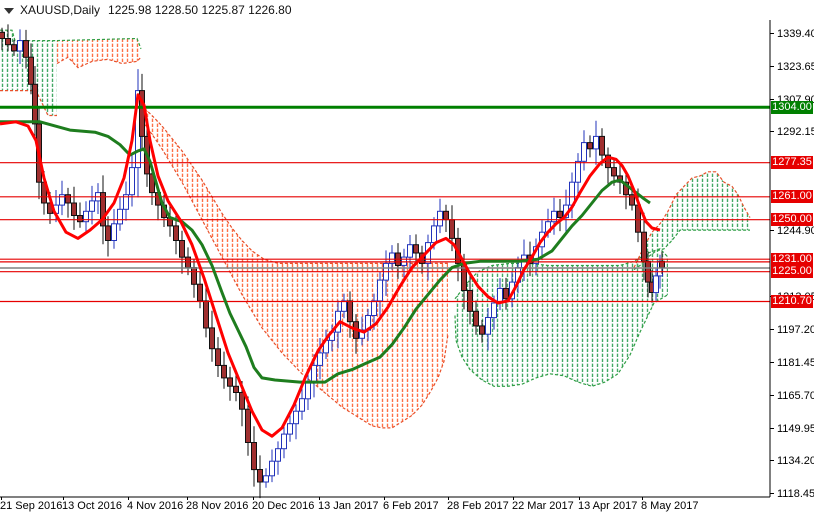  I want to click on date-tick: 28 Feb 2017, so click(478, 504).